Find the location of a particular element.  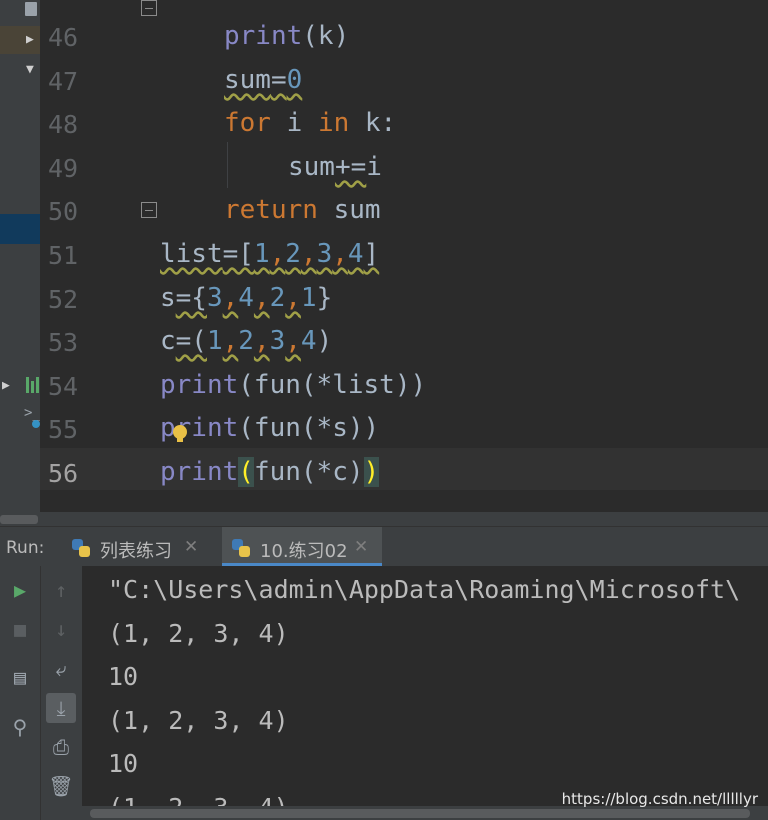

arrow-down-icon: ↓ is located at coordinates (61, 629).